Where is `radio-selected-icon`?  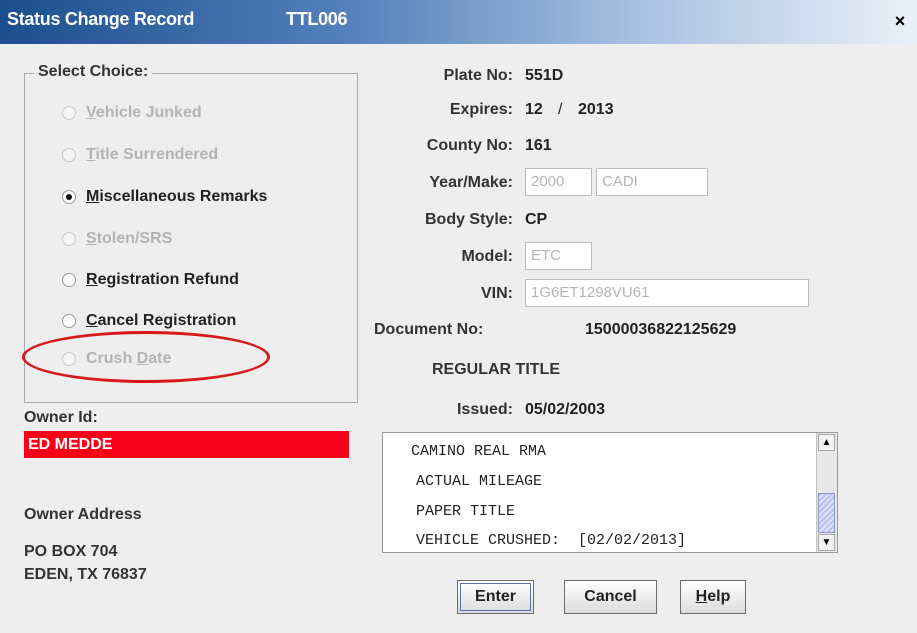 radio-selected-icon is located at coordinates (69, 197).